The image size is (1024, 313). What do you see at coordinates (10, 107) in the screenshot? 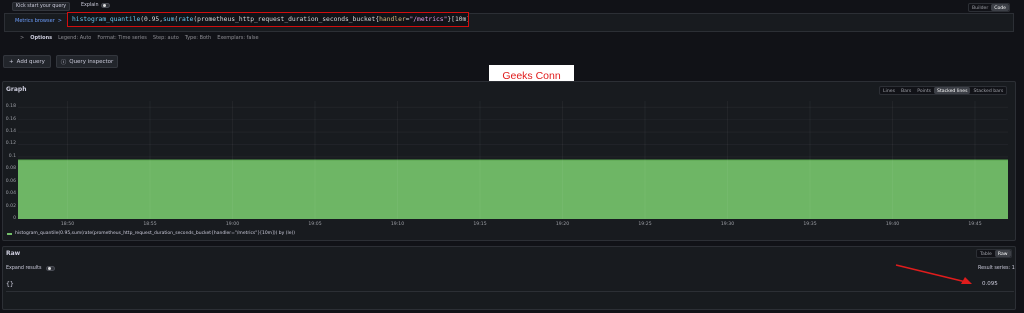
I see `y-tick-label: 0.18` at bounding box center [10, 107].